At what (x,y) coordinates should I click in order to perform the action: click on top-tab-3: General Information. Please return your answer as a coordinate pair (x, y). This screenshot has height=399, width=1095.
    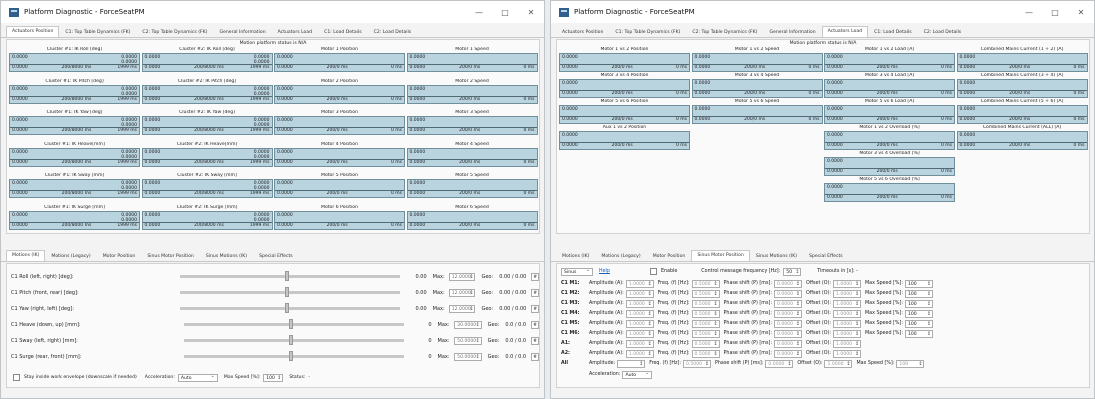
    Looking at the image, I should click on (792, 32).